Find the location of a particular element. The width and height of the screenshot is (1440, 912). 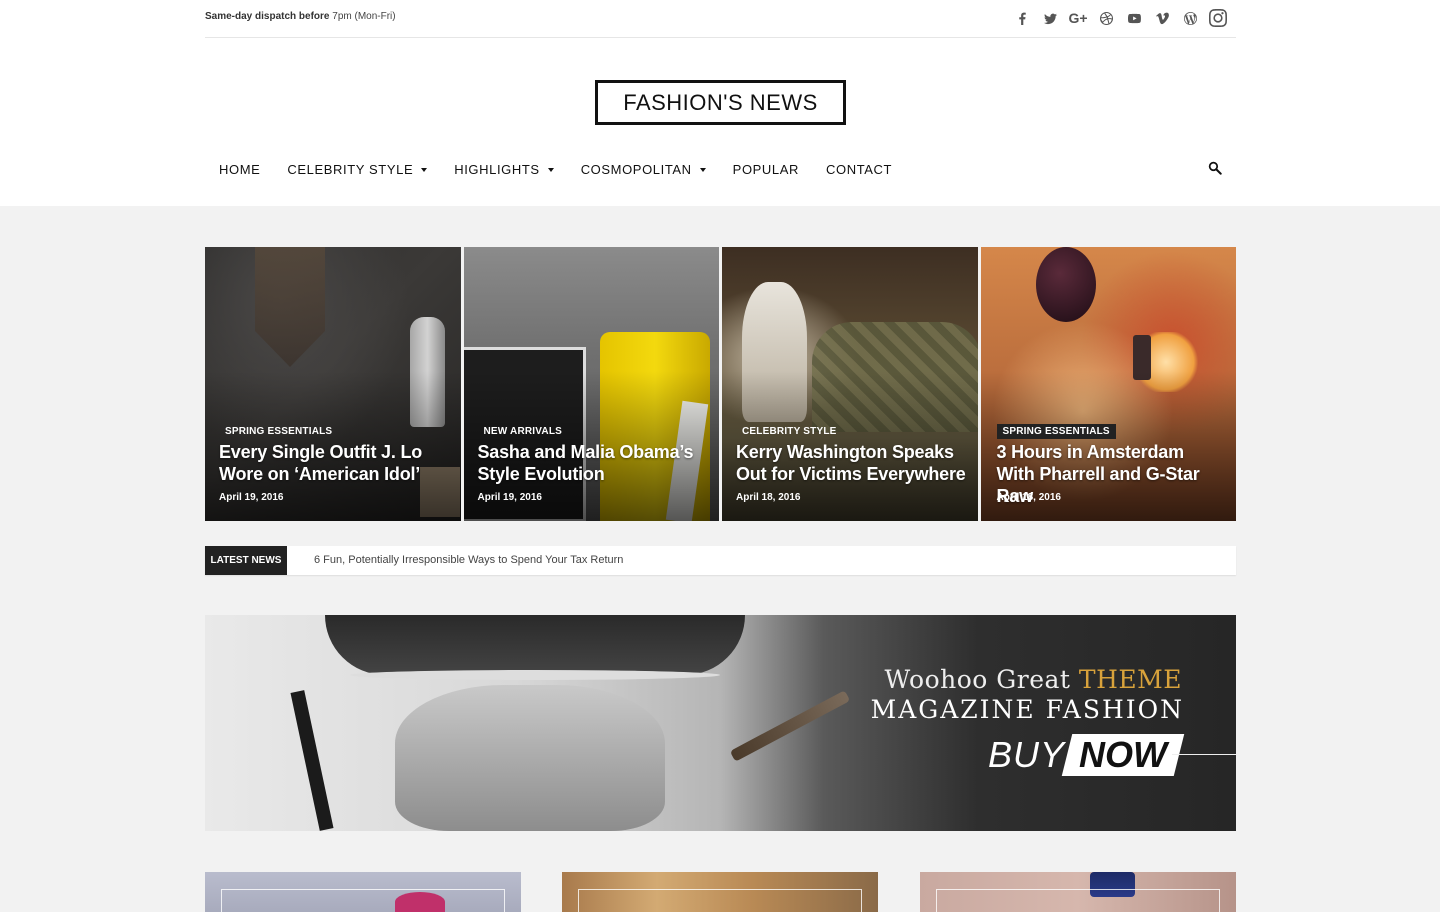

twitter-icon is located at coordinates (1050, 18).